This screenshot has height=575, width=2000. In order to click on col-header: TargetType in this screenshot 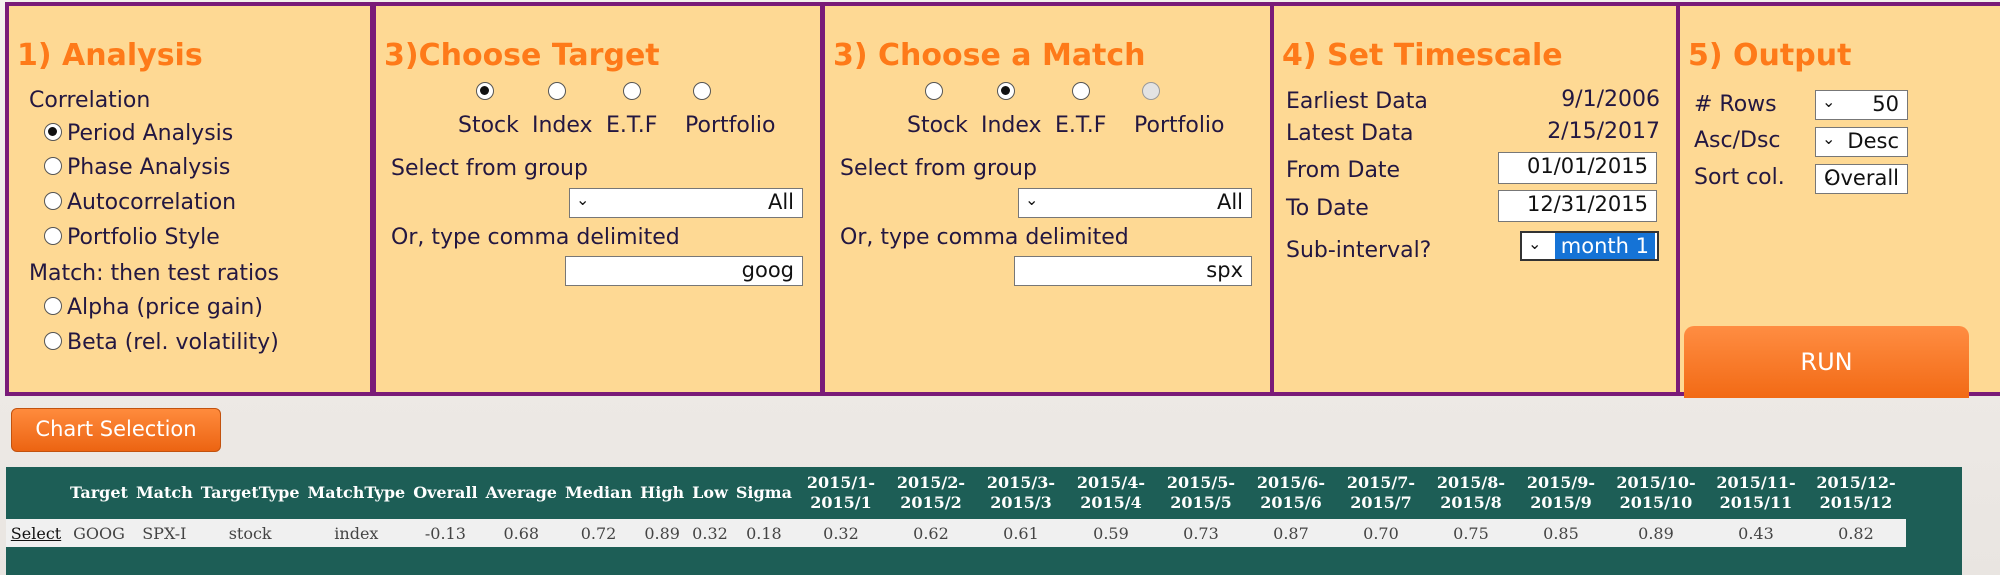, I will do `click(250, 492)`.